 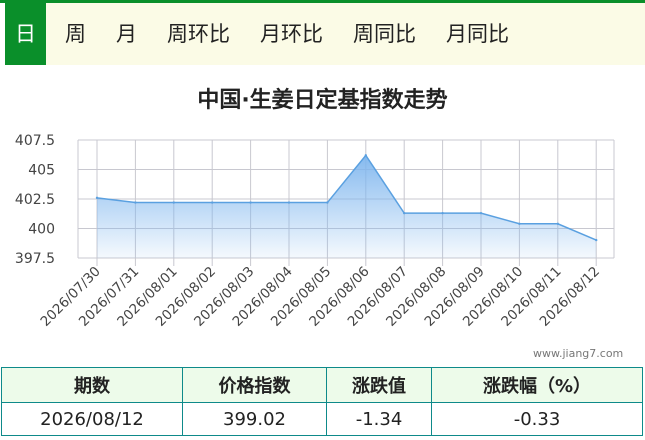 I want to click on y-tick-label: 407.5, so click(x=35, y=141).